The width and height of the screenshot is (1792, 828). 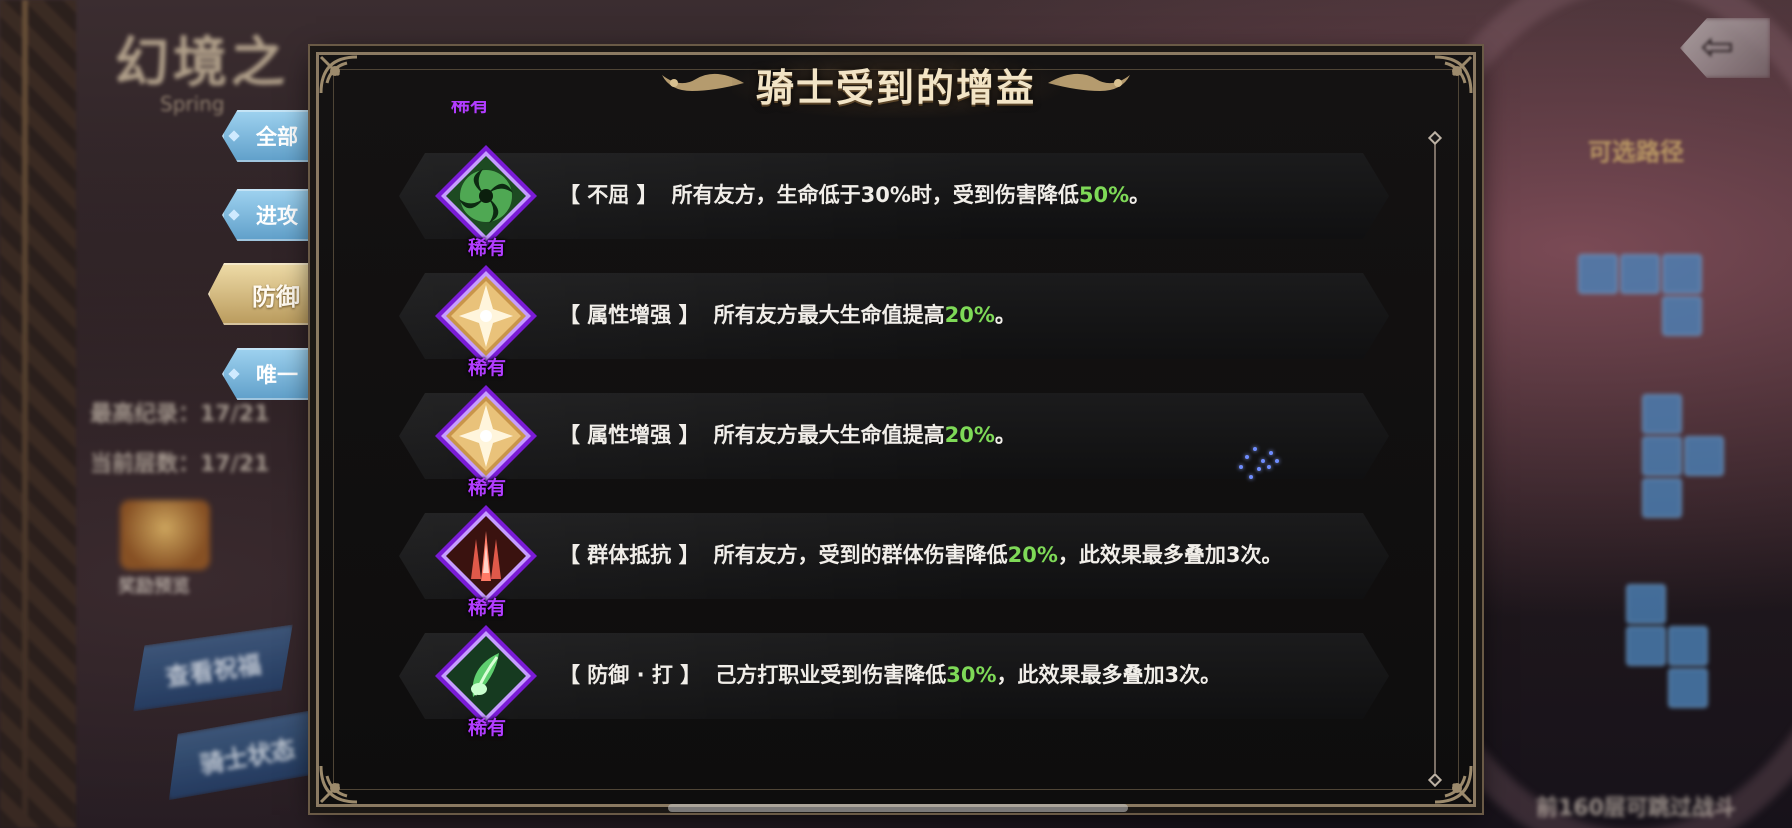 What do you see at coordinates (1435, 780) in the screenshot?
I see `scroll-cap-bottom` at bounding box center [1435, 780].